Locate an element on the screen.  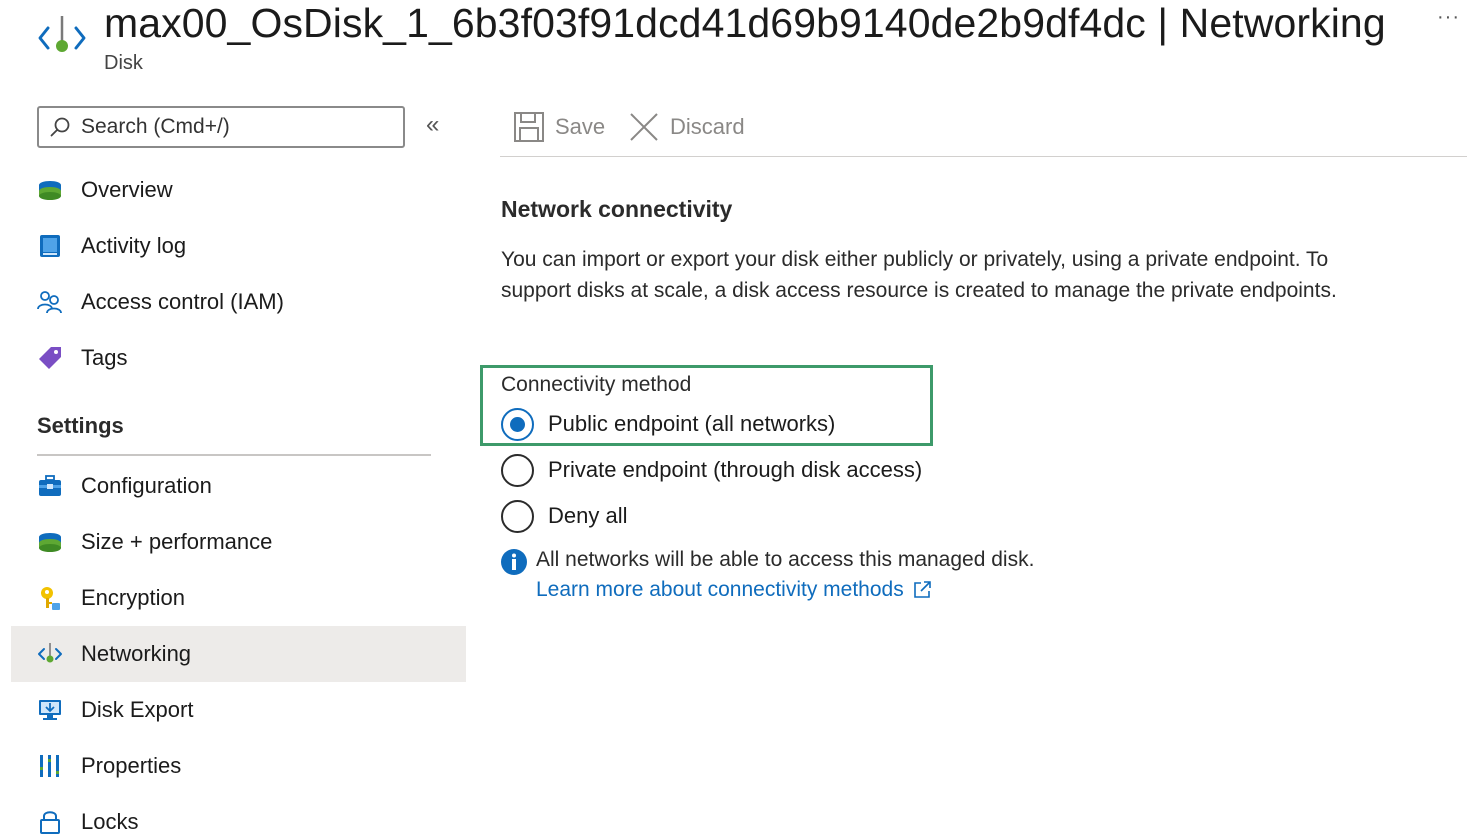
sidebar-item-disk-export: Disk Export is located at coordinates (238, 710).